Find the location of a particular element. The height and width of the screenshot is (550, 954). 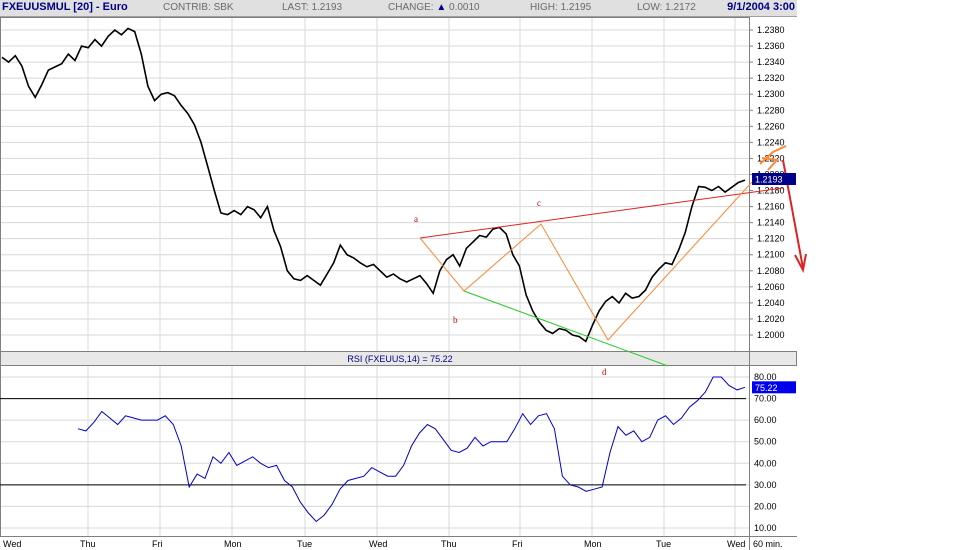

rsi-tick-label: 30.00 is located at coordinates (765, 485).